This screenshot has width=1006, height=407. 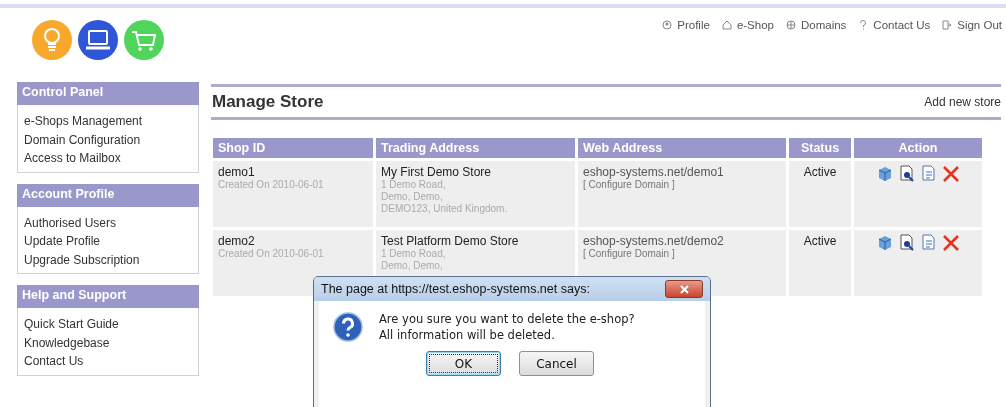 I want to click on sidebar-link: Contact Us, so click(x=108, y=361).